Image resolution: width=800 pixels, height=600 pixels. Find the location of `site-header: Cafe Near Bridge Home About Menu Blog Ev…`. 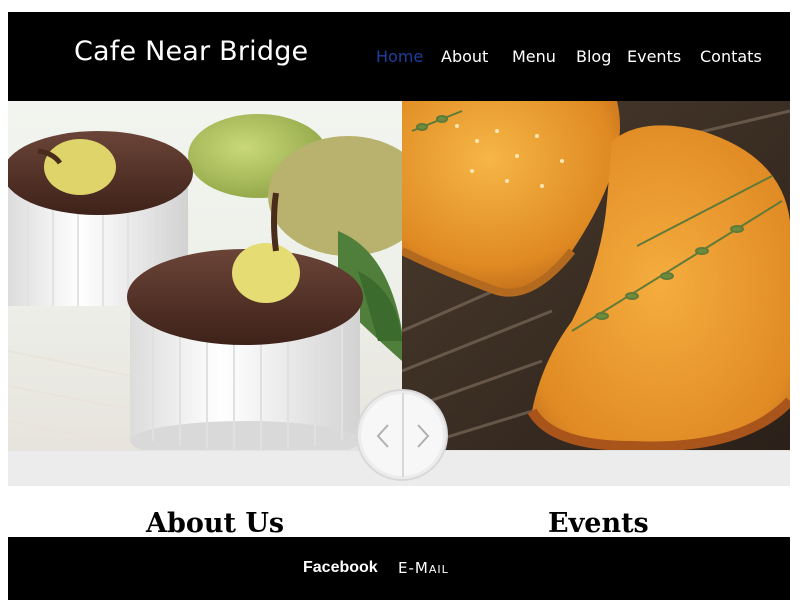

site-header: Cafe Near Bridge Home About Menu Blog Ev… is located at coordinates (399, 56).